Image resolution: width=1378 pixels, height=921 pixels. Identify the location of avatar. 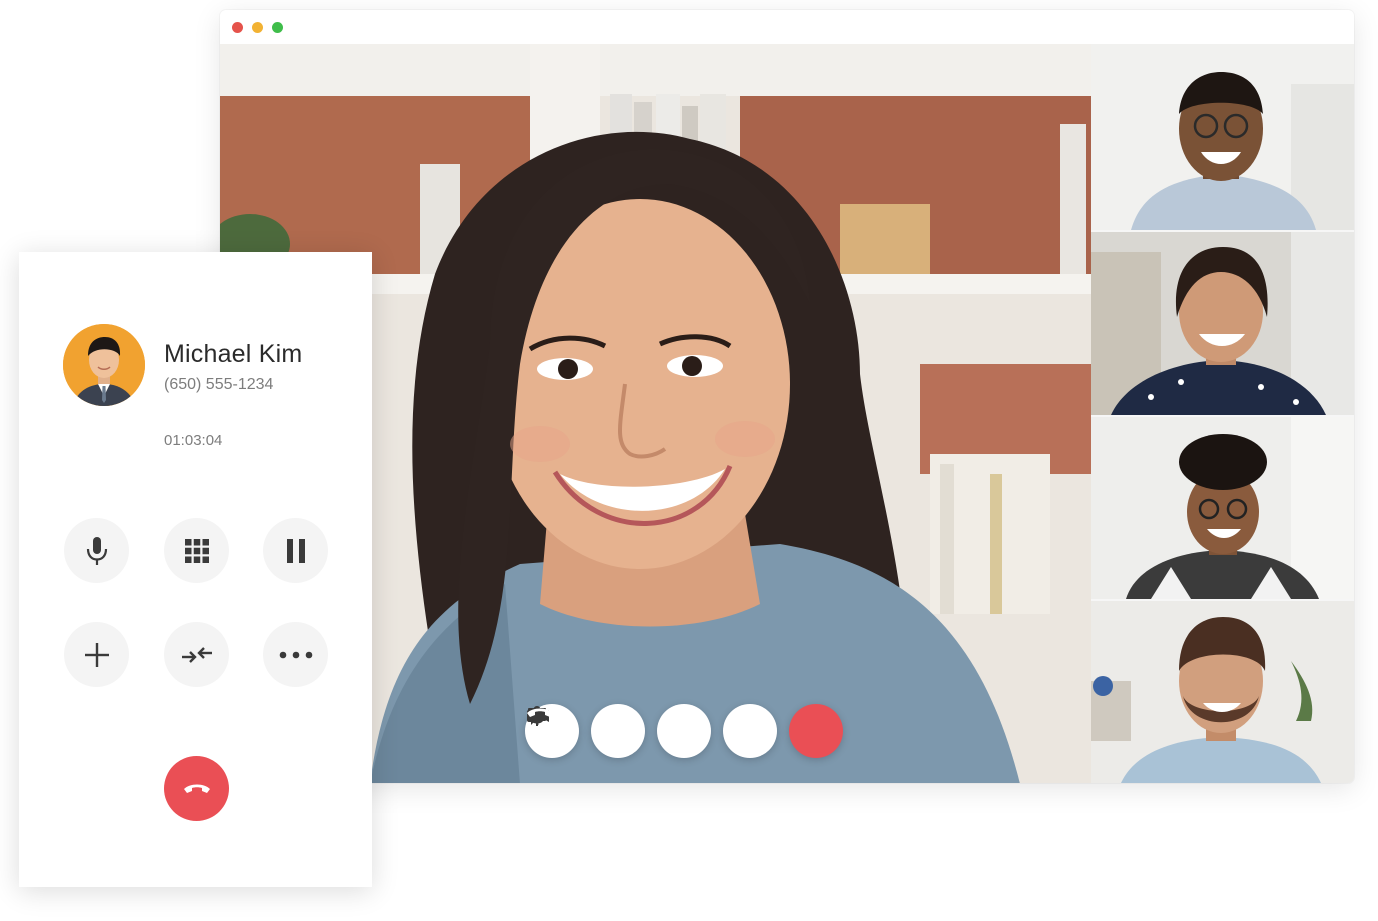
(104, 365).